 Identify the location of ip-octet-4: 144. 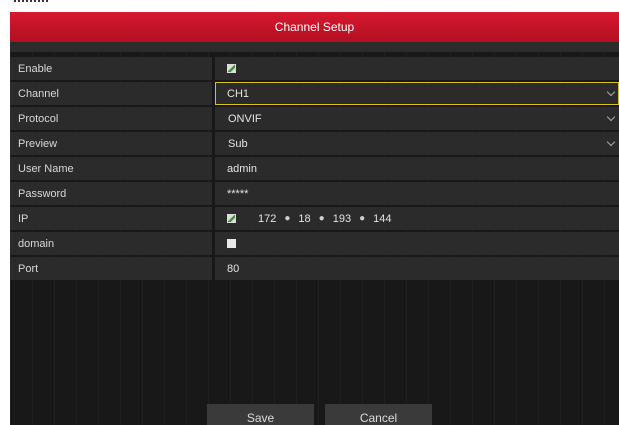
(382, 219).